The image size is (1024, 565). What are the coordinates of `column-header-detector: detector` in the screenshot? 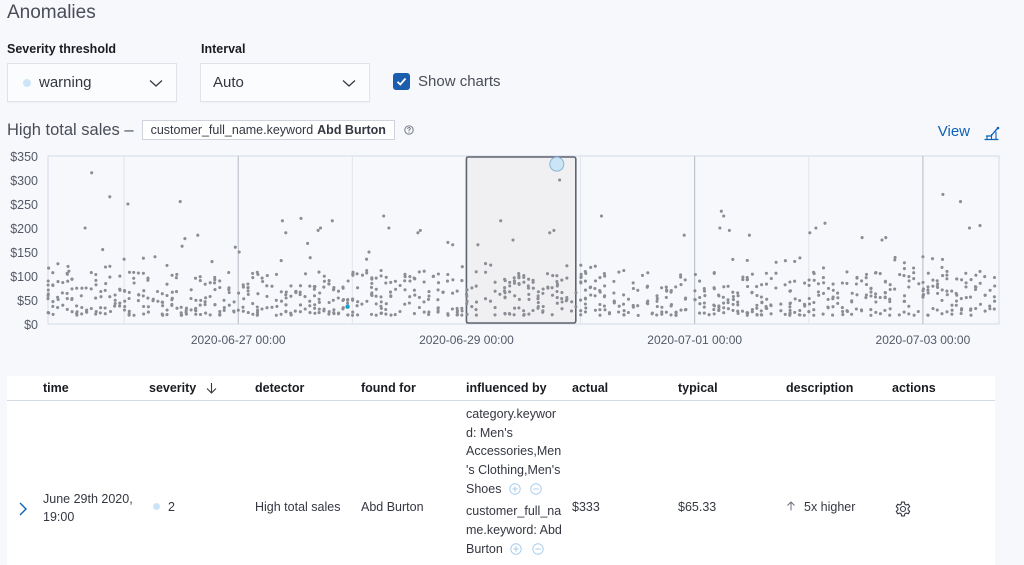 It's located at (279, 388).